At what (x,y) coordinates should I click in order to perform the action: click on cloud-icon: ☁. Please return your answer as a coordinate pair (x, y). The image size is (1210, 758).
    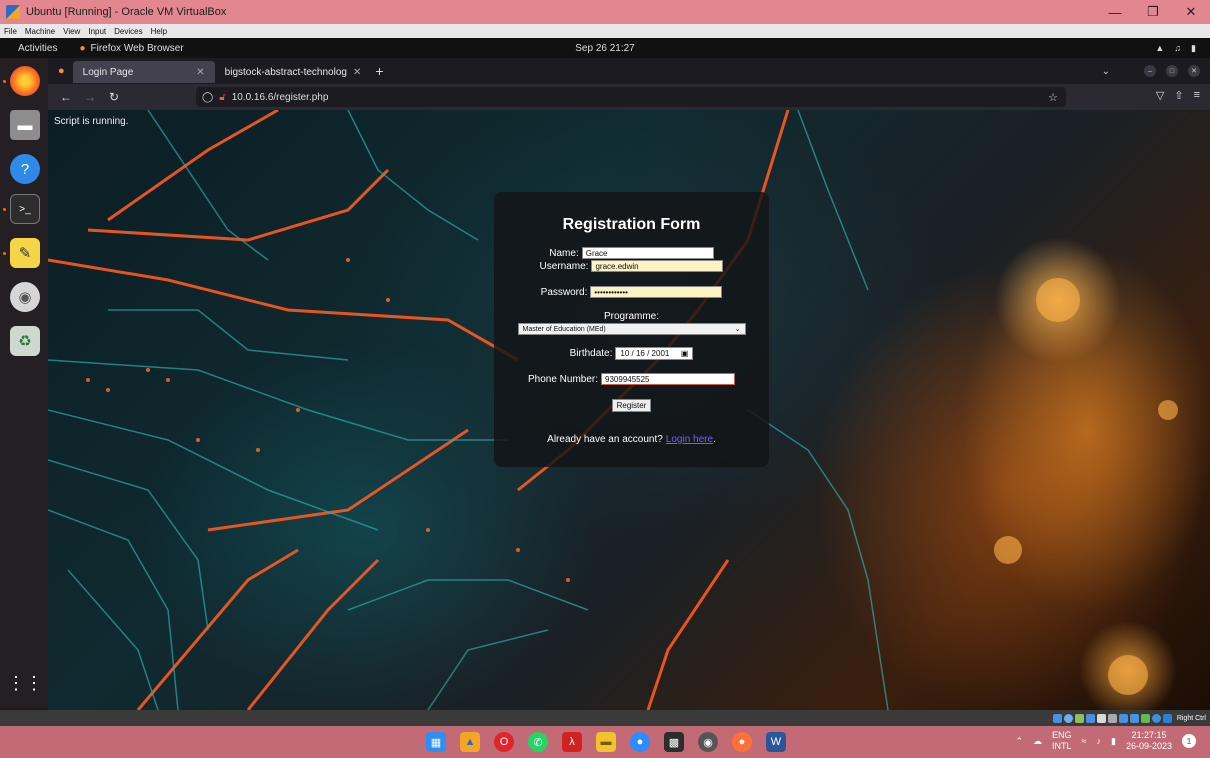
    Looking at the image, I should click on (1037, 741).